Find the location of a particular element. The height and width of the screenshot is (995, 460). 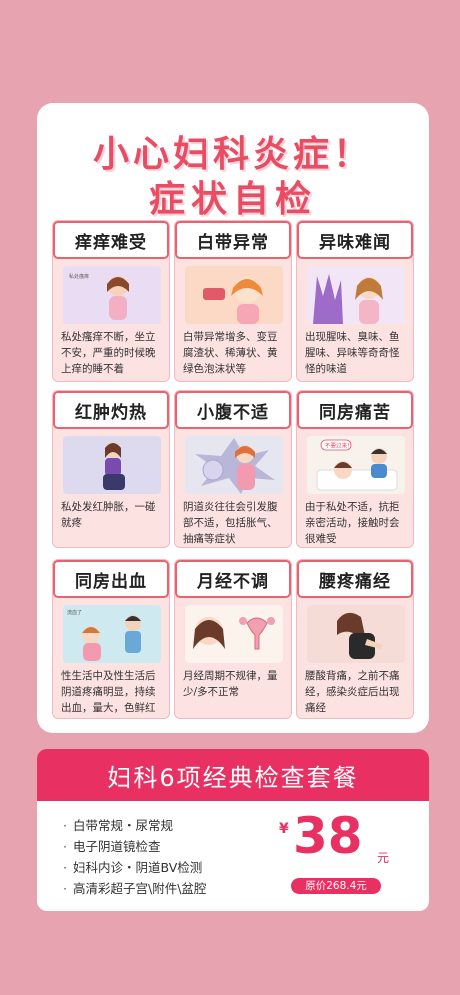

price-value: 38 is located at coordinates (328, 836).